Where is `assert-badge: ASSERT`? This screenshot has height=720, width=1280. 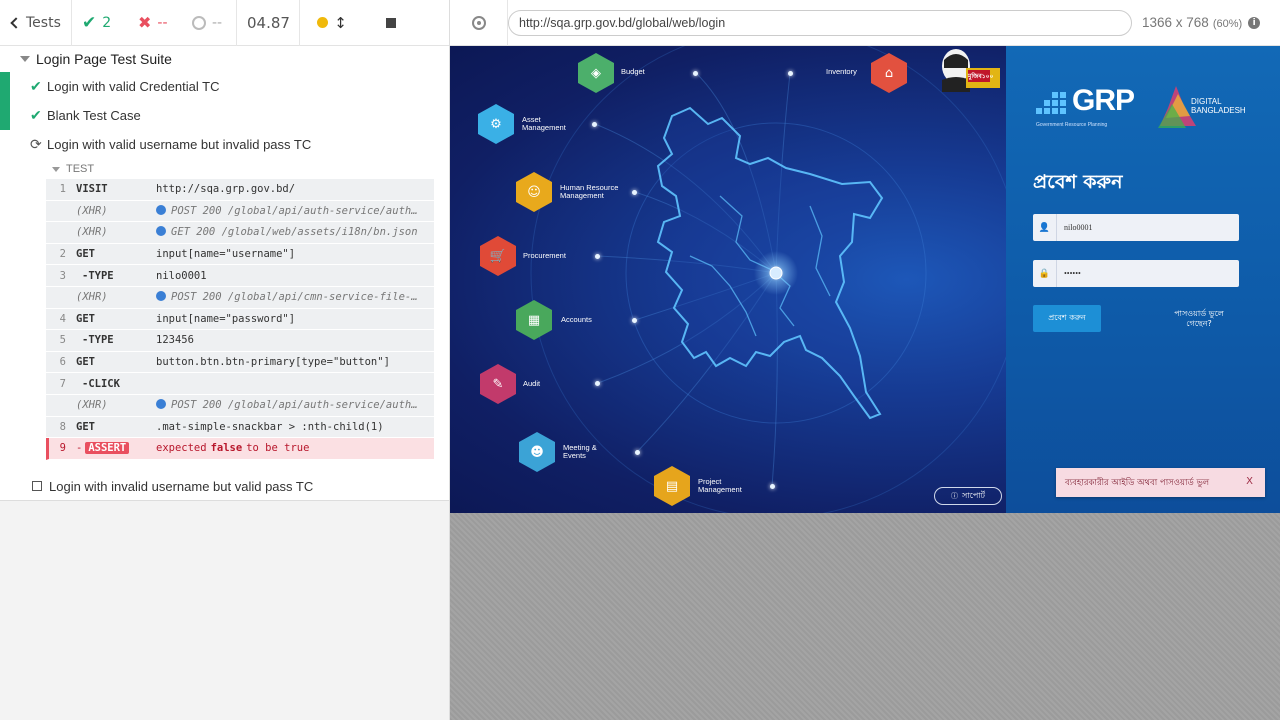
assert-badge: ASSERT is located at coordinates (107, 448).